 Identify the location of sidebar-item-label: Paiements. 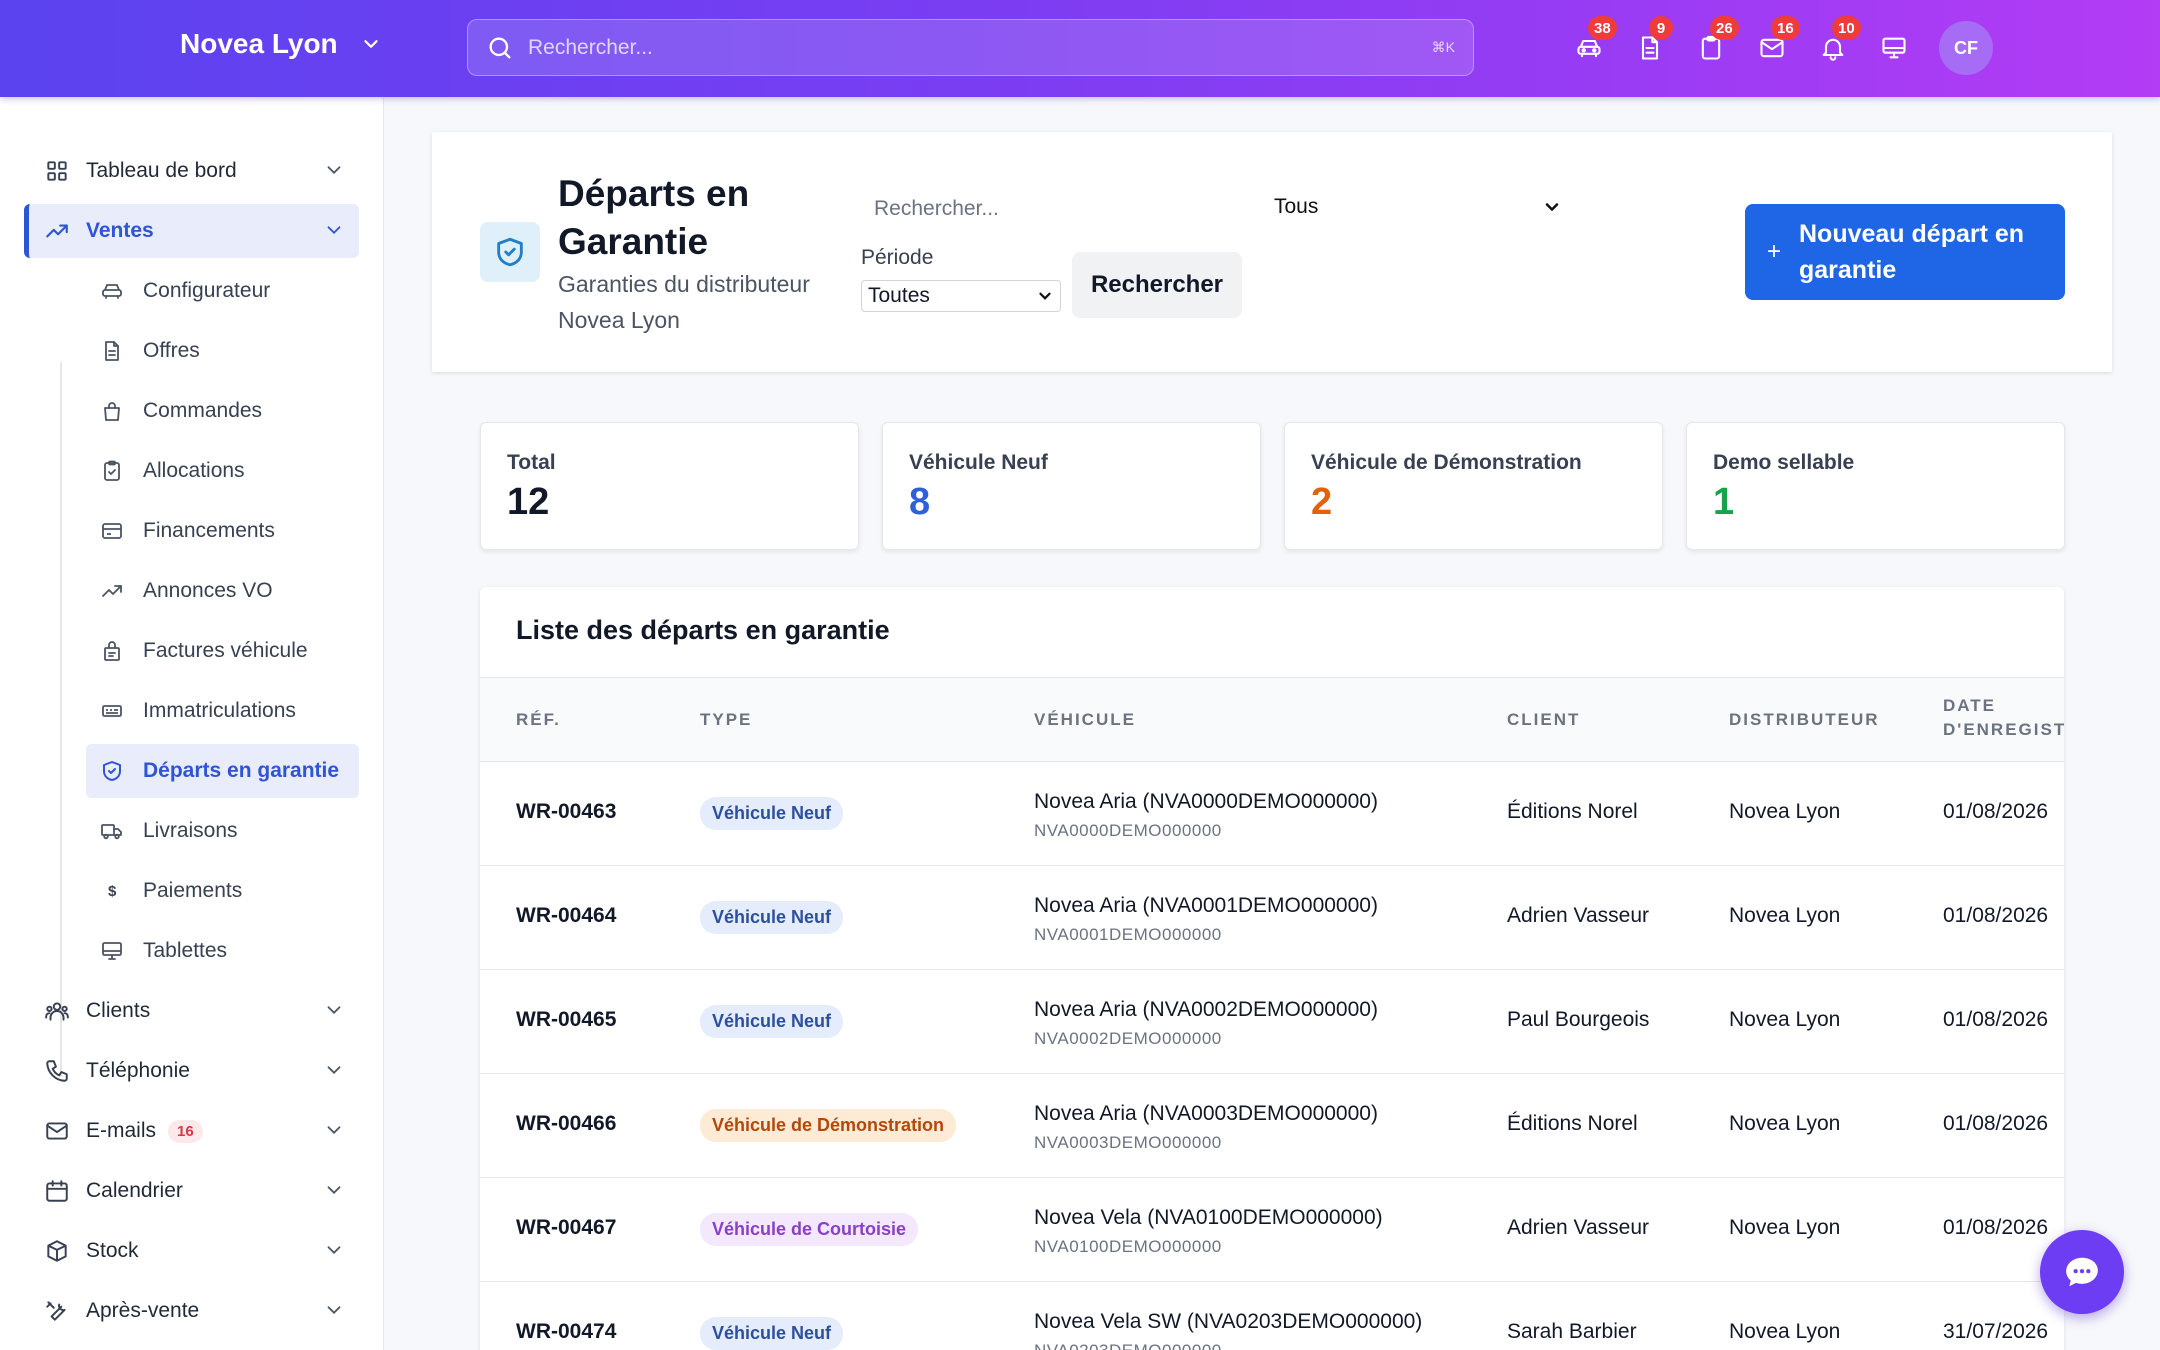
(193, 890).